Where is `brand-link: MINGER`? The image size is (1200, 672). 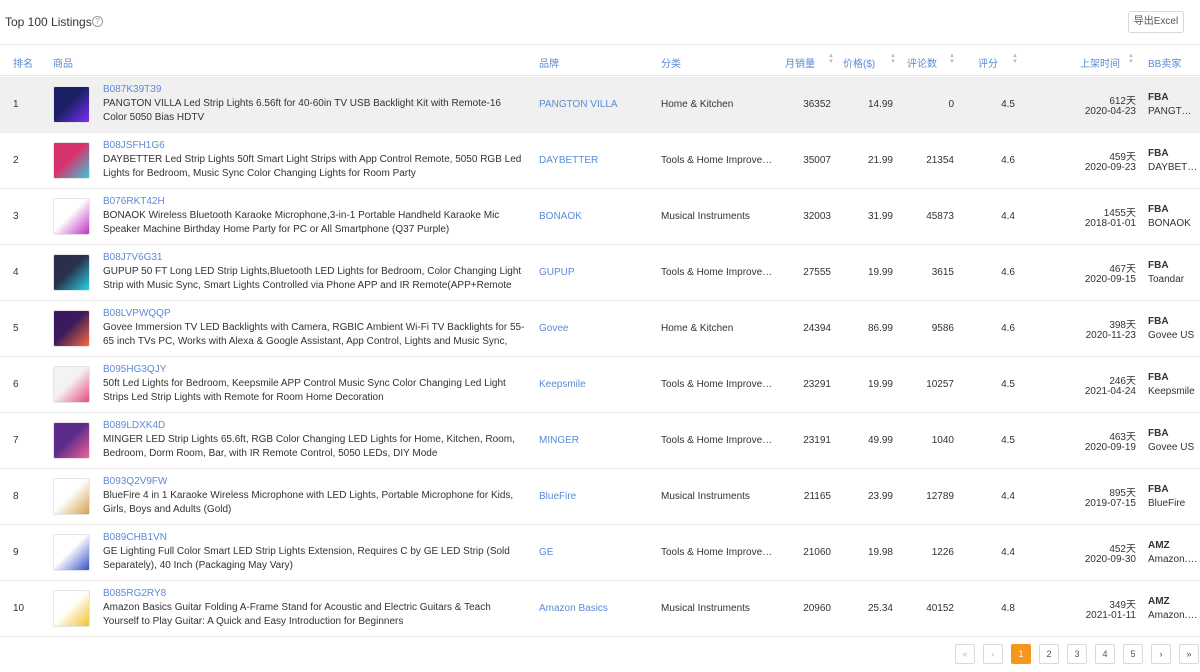
brand-link: MINGER is located at coordinates (594, 440).